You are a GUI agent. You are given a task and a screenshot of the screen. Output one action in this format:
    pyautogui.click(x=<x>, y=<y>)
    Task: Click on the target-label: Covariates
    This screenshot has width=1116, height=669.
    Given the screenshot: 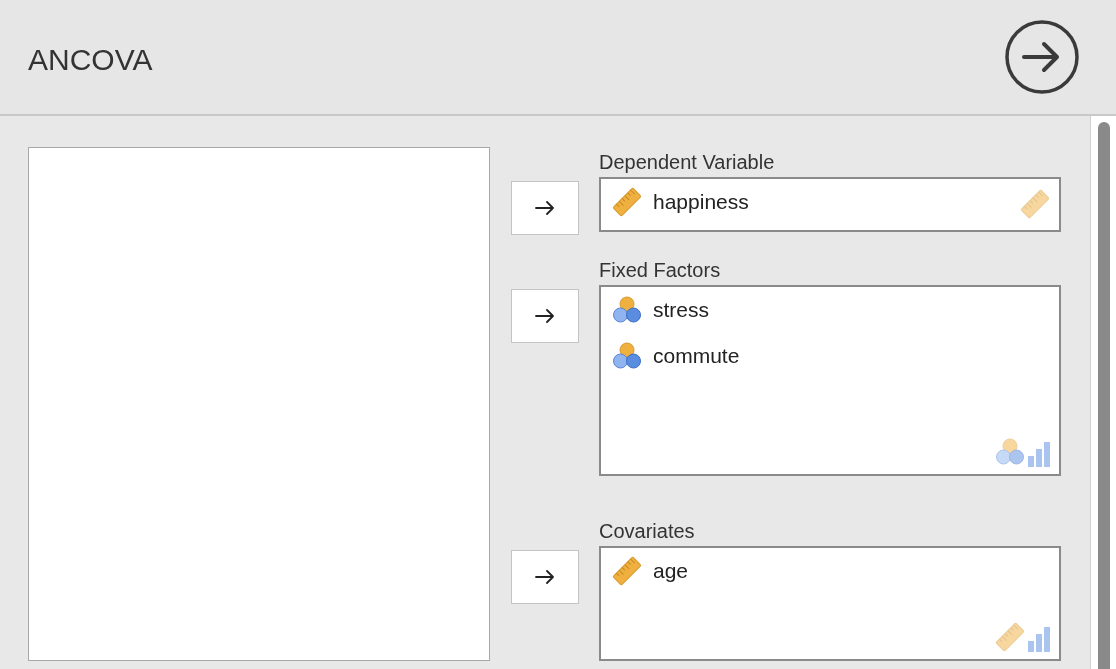 What is the action you would take?
    pyautogui.click(x=647, y=531)
    